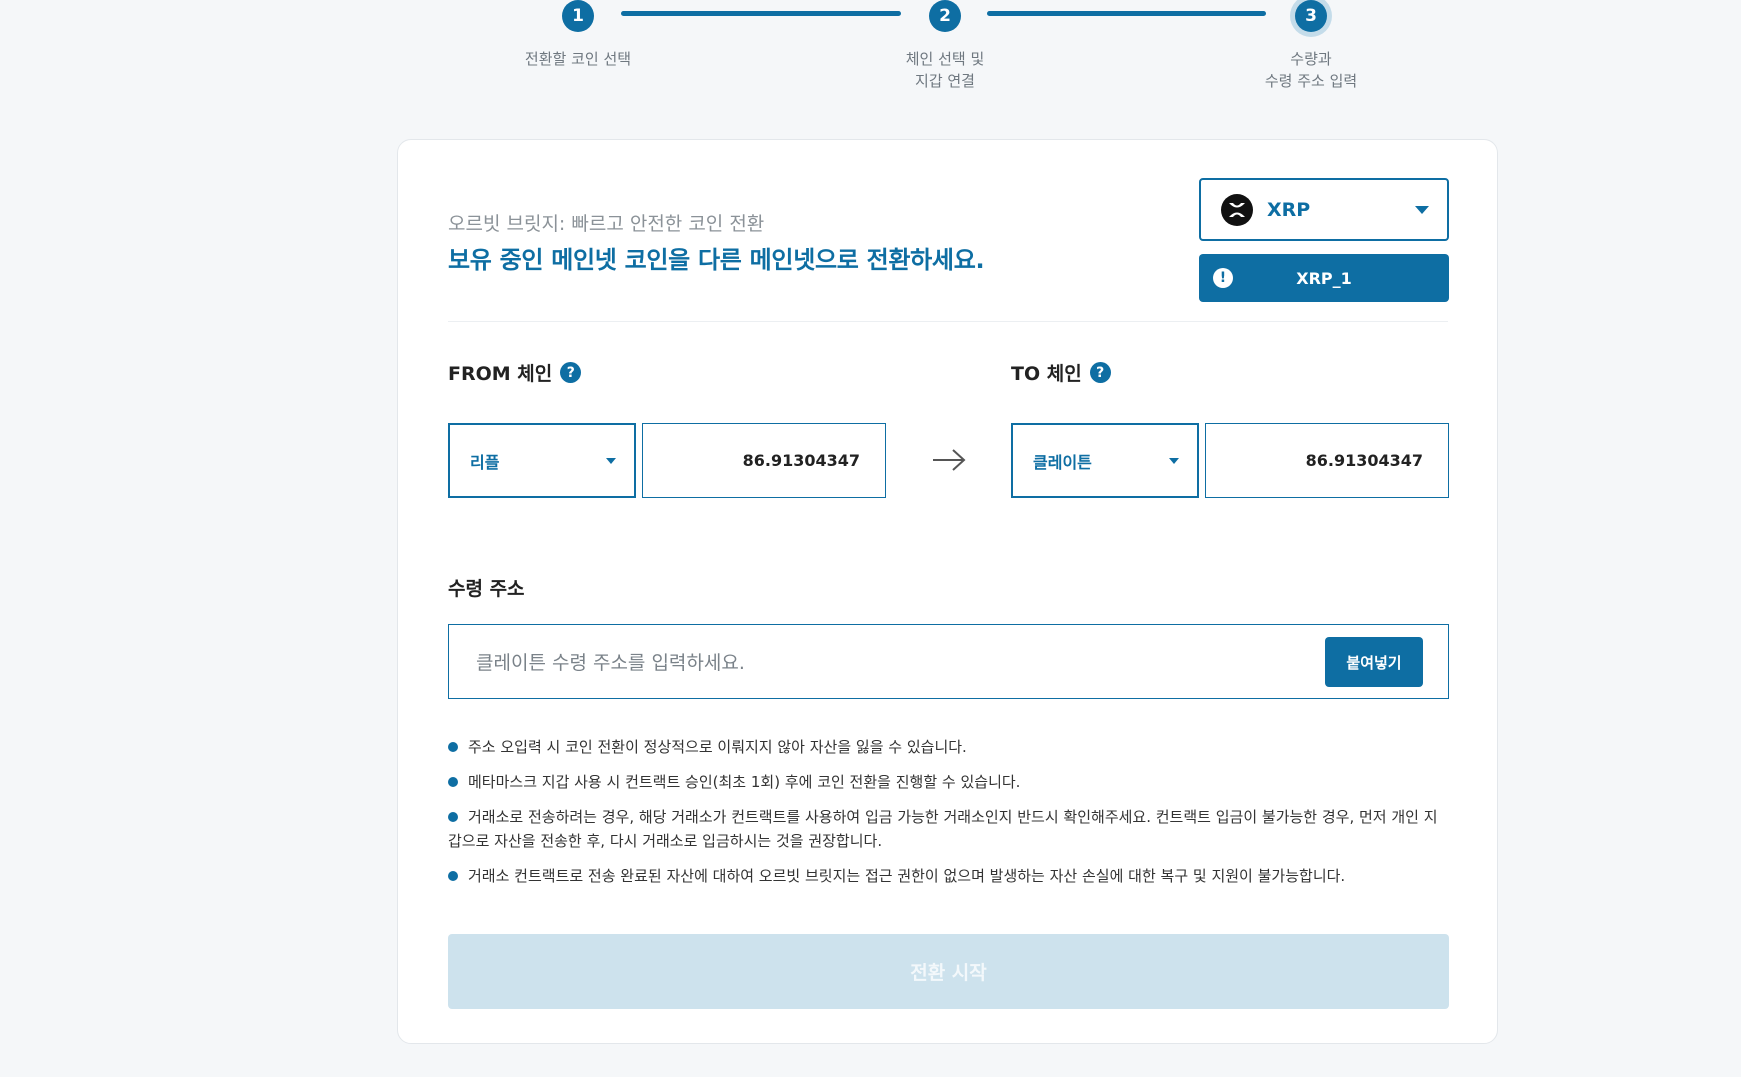 This screenshot has width=1741, height=1077. What do you see at coordinates (1046, 374) in the screenshot?
I see `to-chain-label: TO 체인` at bounding box center [1046, 374].